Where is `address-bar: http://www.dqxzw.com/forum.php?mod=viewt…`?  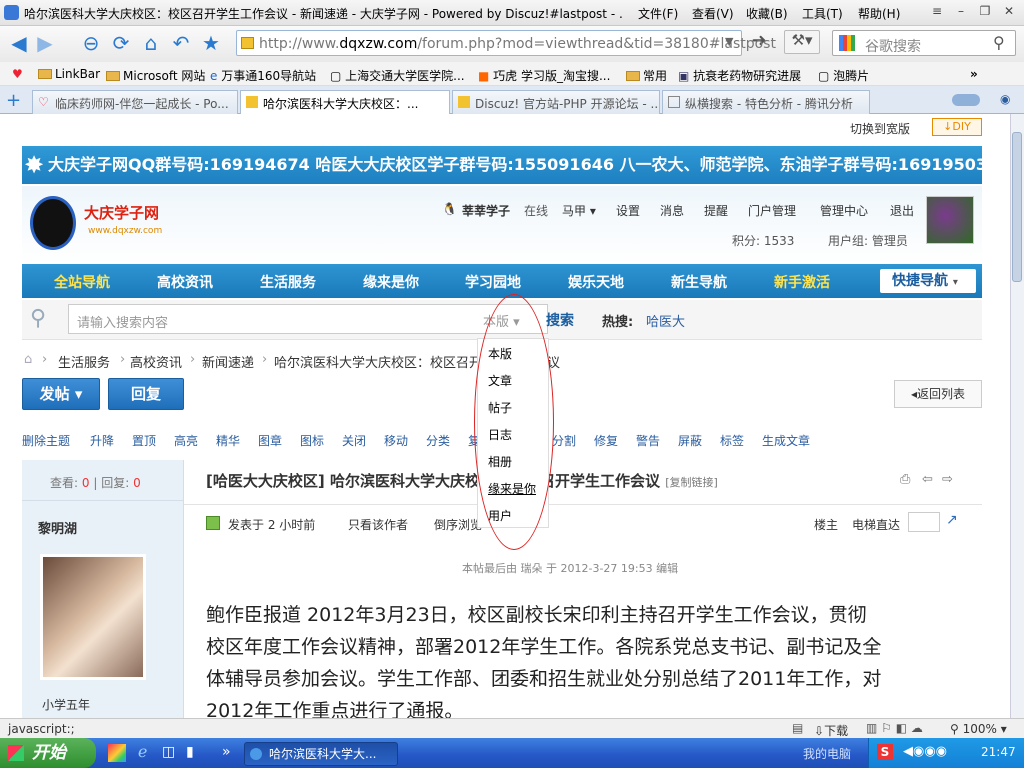 address-bar: http://www.dqxzw.com/forum.php?mod=viewt… is located at coordinates (506, 43).